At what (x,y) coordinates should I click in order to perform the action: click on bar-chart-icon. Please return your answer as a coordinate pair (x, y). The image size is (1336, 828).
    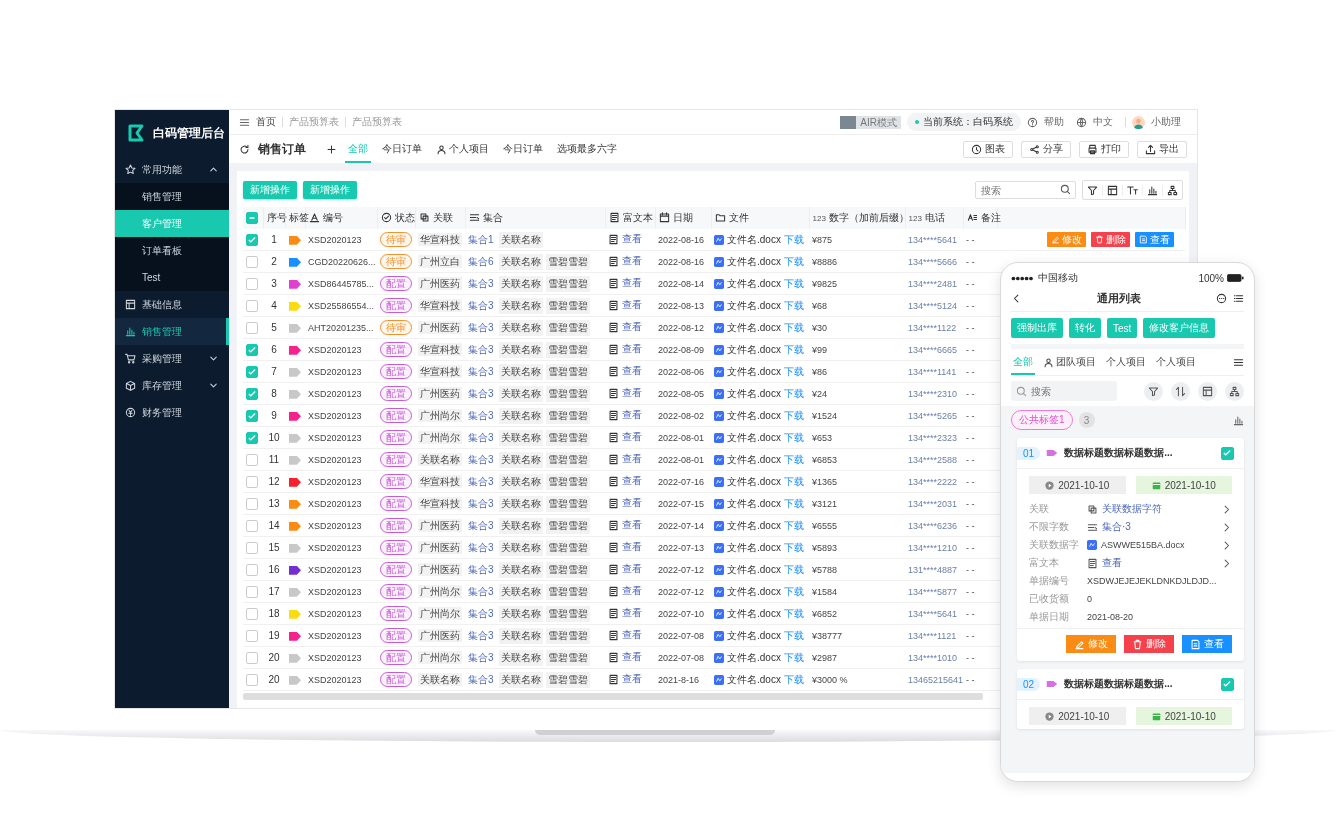
    Looking at the image, I should click on (1152, 190).